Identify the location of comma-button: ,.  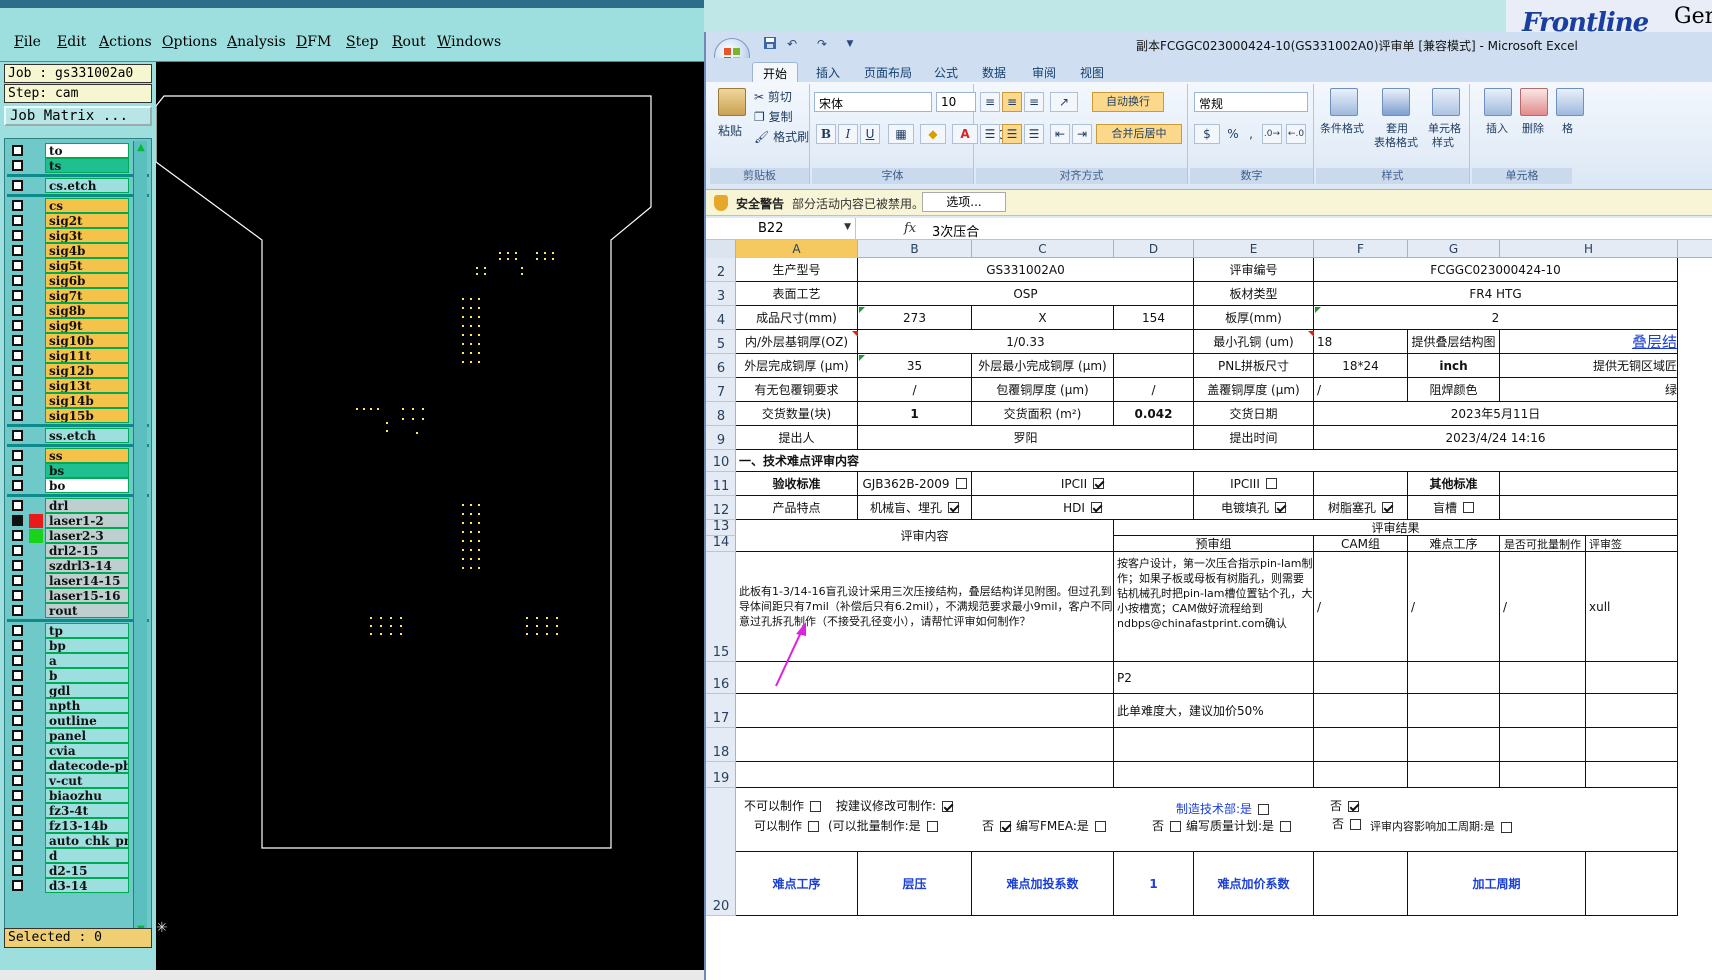
(1251, 134).